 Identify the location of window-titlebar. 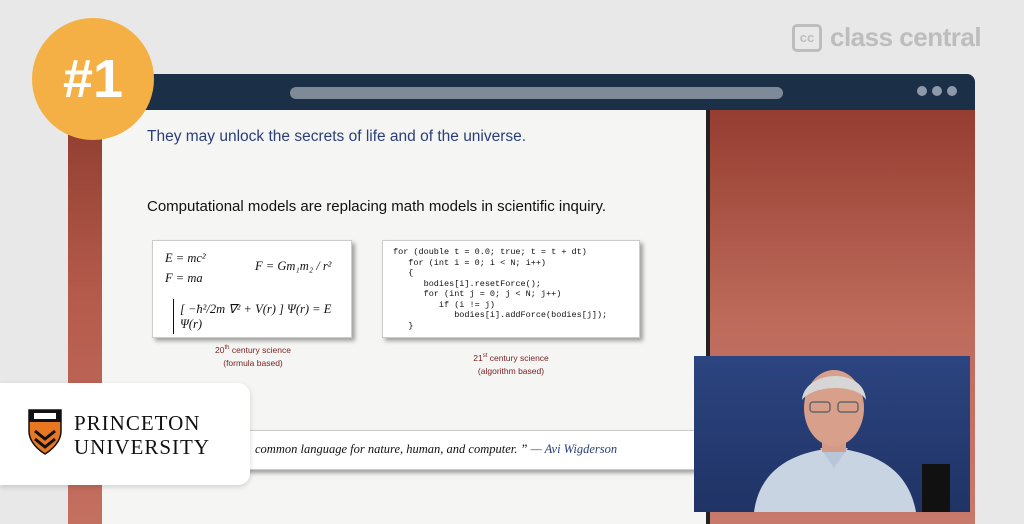
(521, 92).